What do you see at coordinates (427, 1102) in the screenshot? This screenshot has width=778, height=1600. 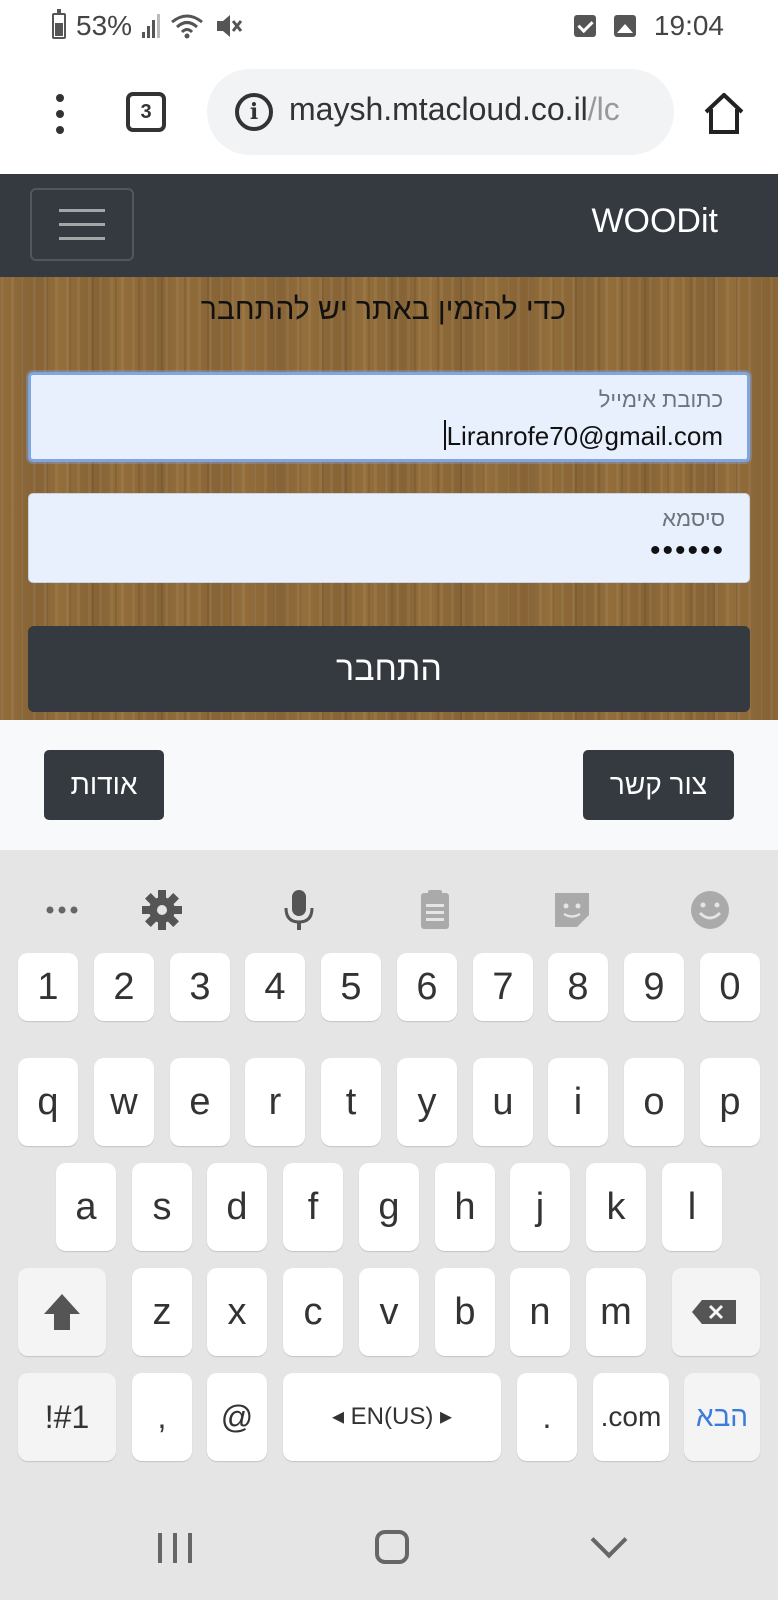 I see `key-y: y` at bounding box center [427, 1102].